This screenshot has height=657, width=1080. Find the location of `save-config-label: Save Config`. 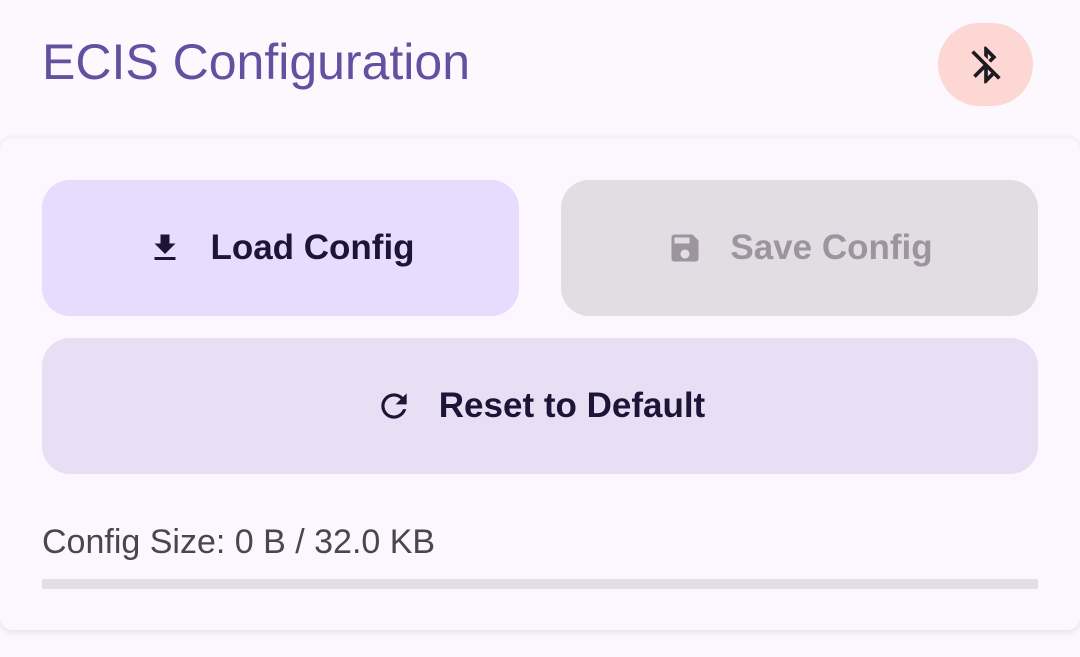

save-config-label: Save Config is located at coordinates (831, 247).